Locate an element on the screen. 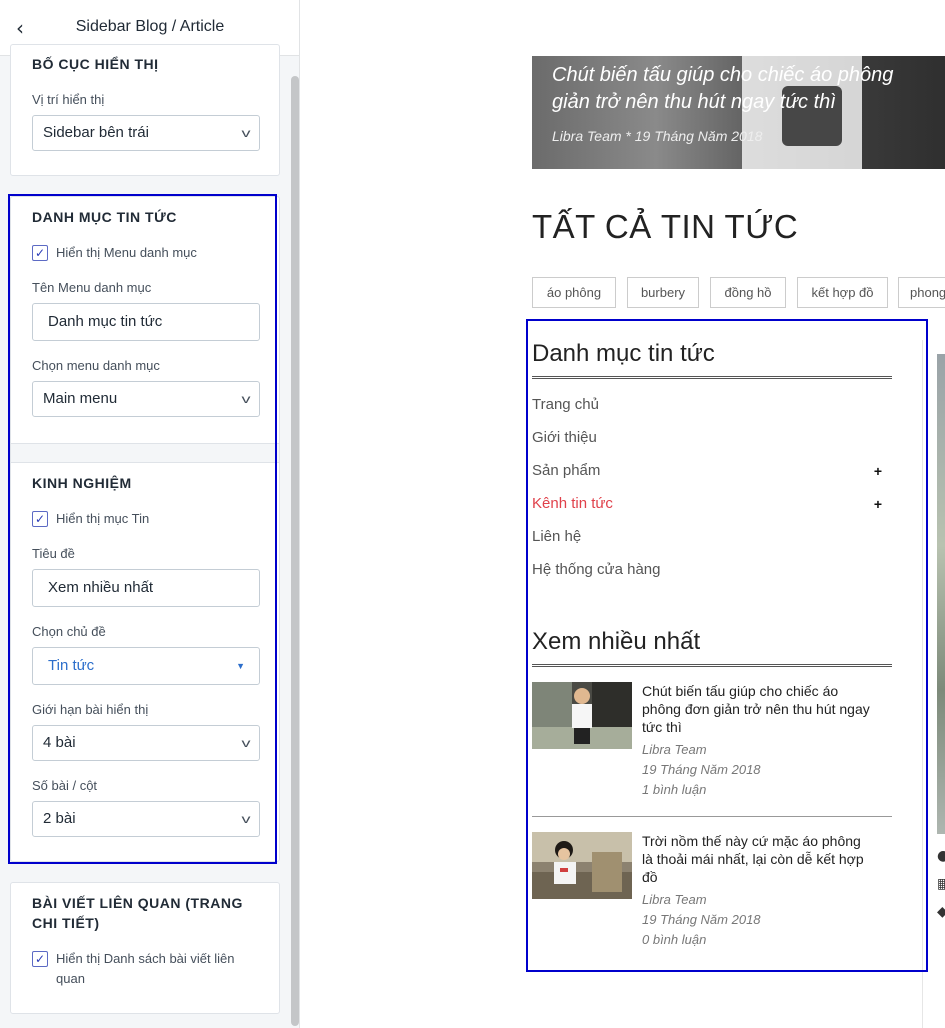 This screenshot has width=945, height=1028. hero-meta: Libra Team * 19 Tháng Năm 2018 is located at coordinates (657, 136).